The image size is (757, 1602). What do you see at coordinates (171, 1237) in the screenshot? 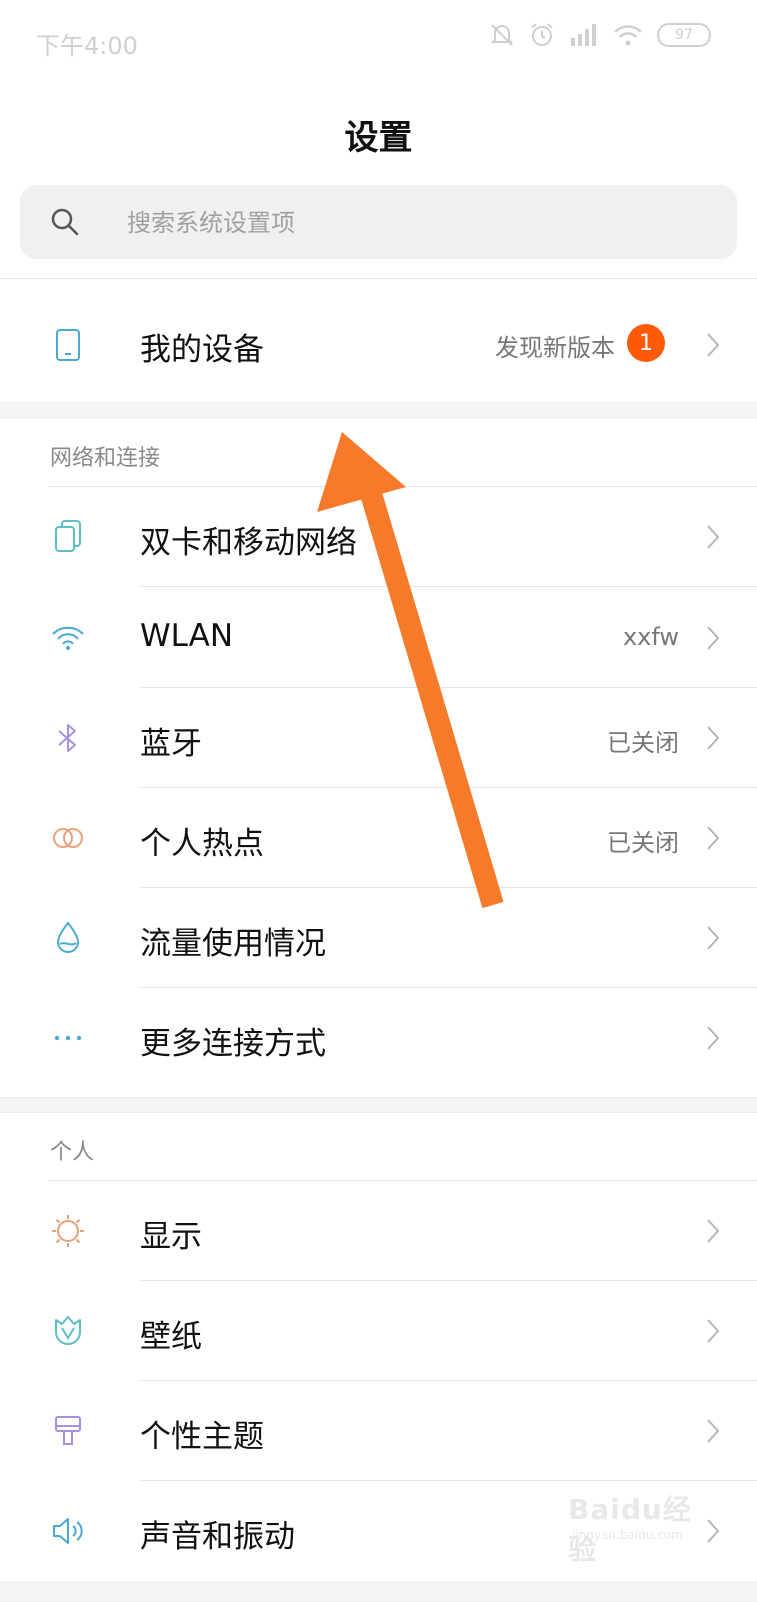
I see `row-label: 显示` at bounding box center [171, 1237].